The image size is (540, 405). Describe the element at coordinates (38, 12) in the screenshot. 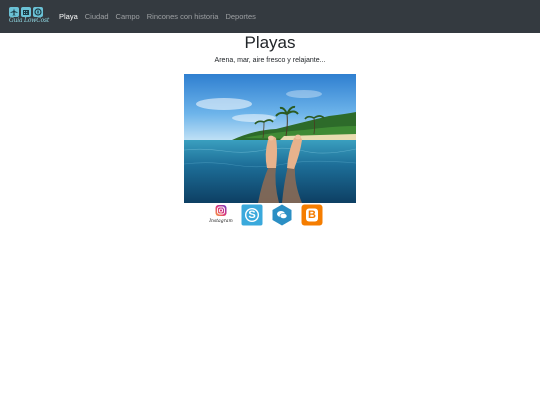

I see `savings-icon` at that location.